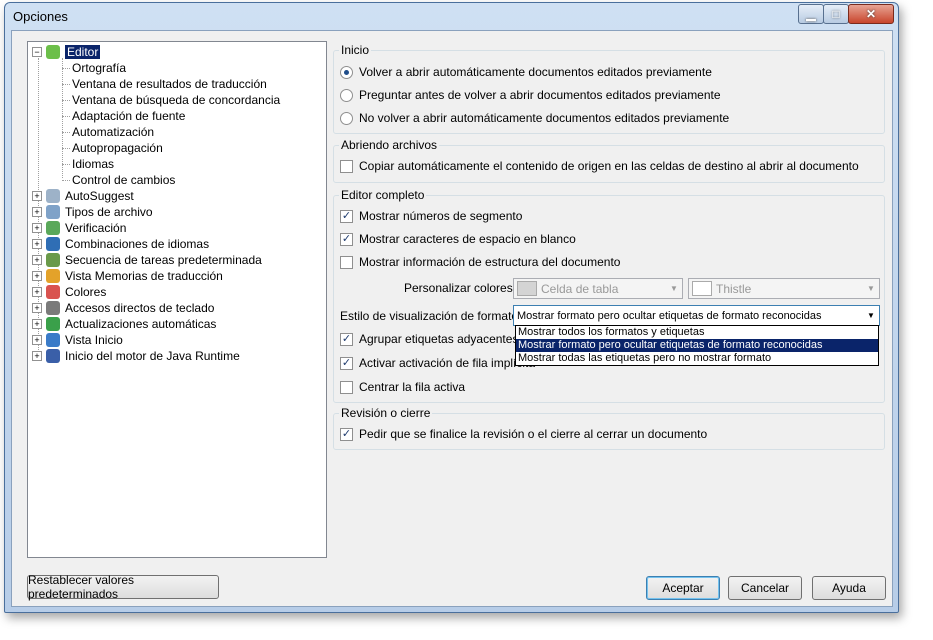 The image size is (933, 640). What do you see at coordinates (92, 212) in the screenshot?
I see `tree-item-top: + Tipos de archivo` at bounding box center [92, 212].